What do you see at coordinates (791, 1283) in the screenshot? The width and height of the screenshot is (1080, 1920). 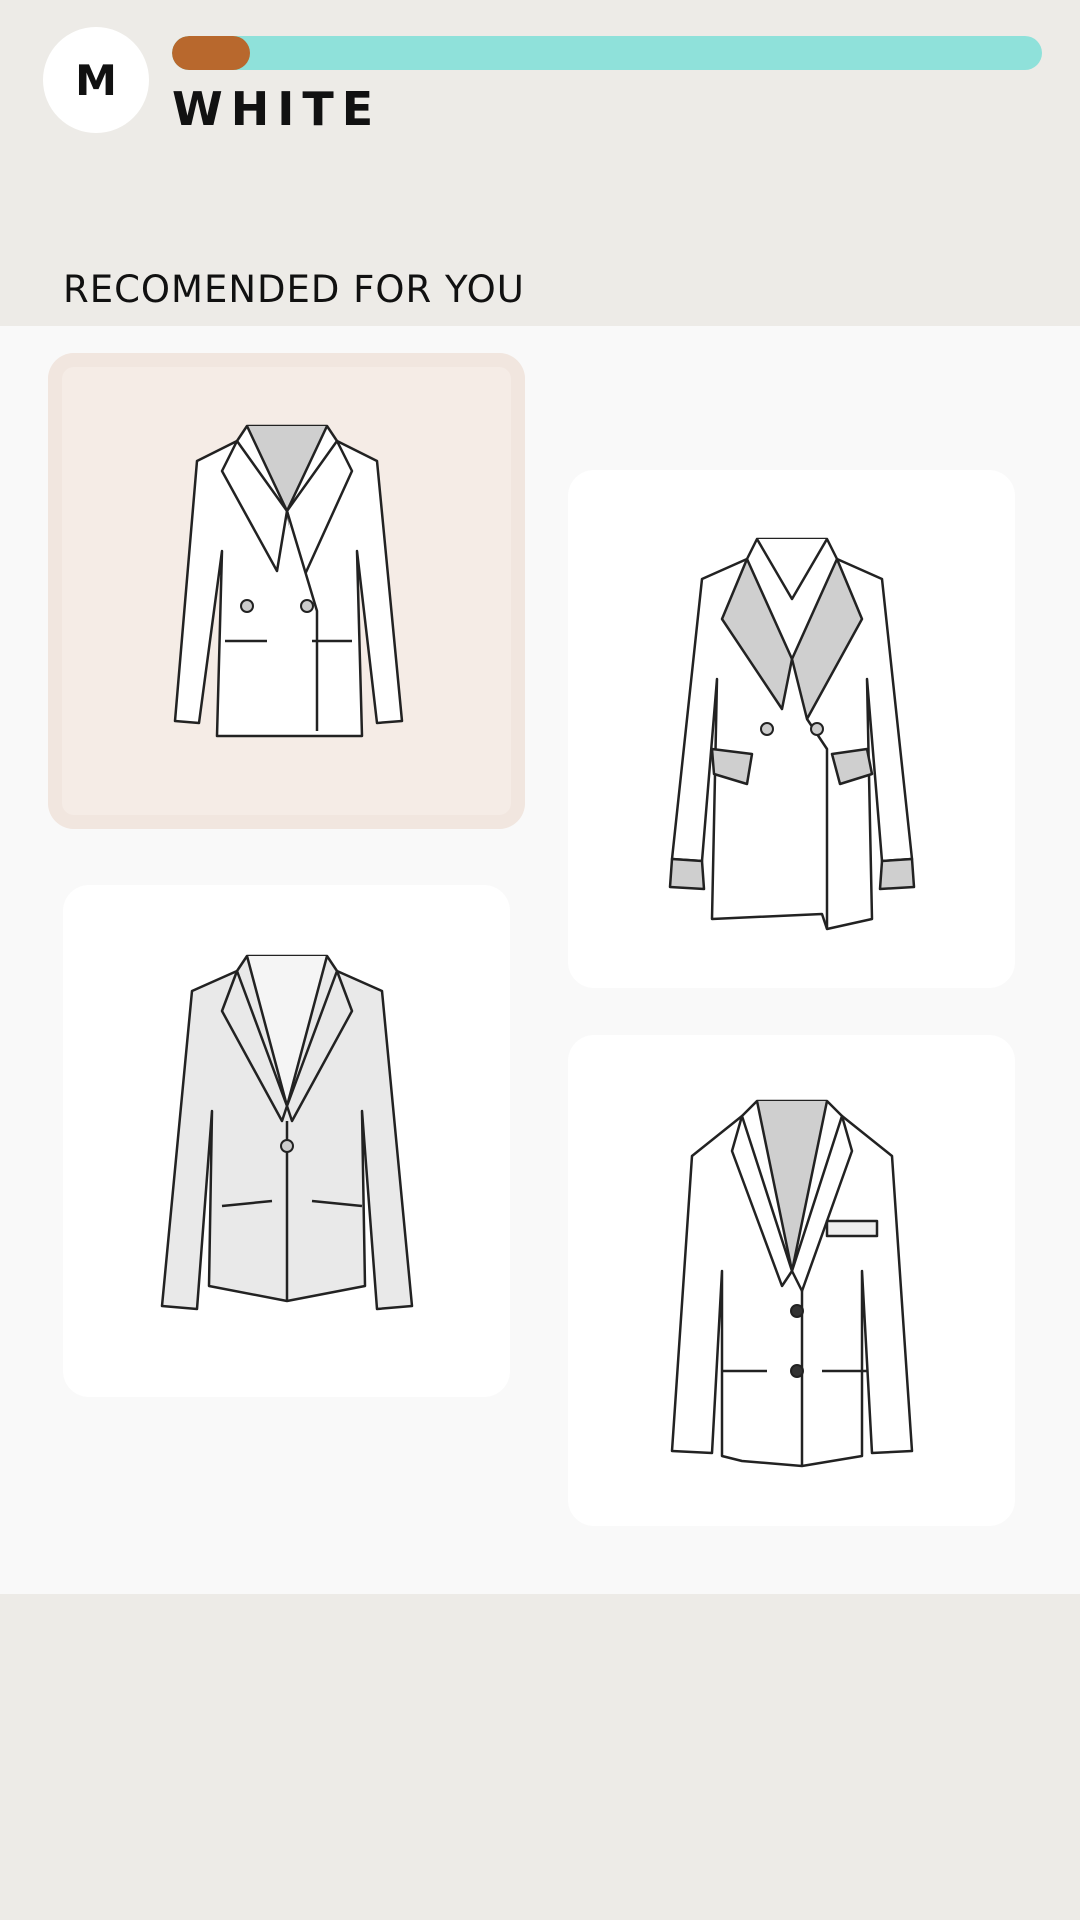 I see `two-button-blazer-icon` at bounding box center [791, 1283].